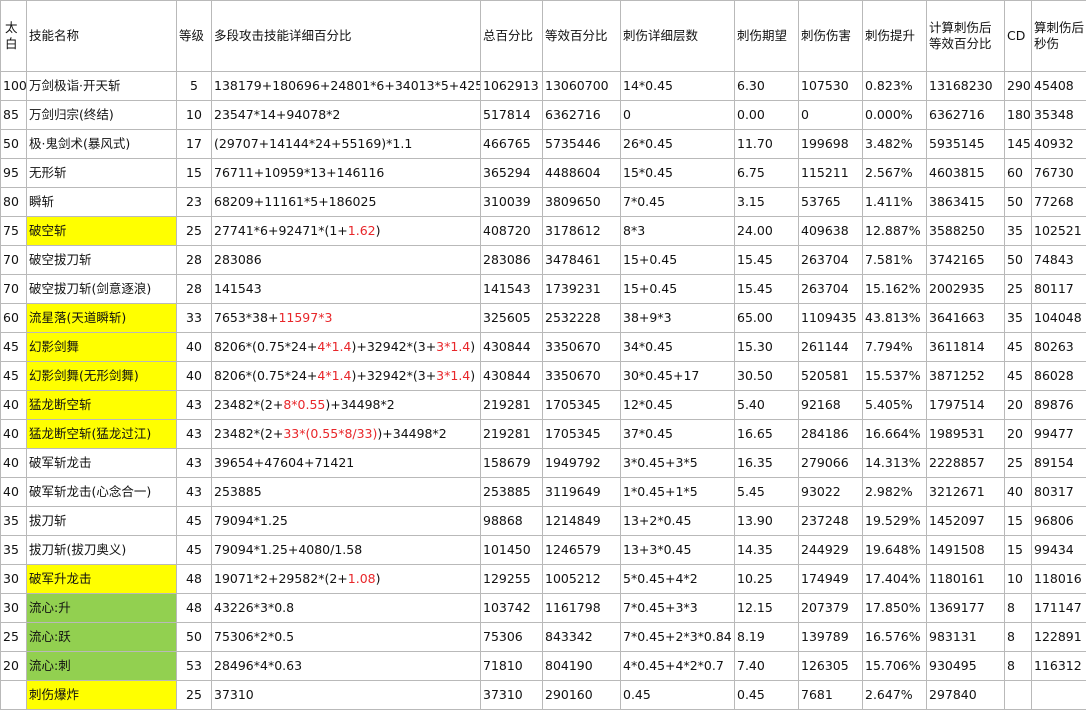 This screenshot has width=1086, height=718. What do you see at coordinates (766, 318) in the screenshot?
I see `cell-stab-expect: 65.00` at bounding box center [766, 318].